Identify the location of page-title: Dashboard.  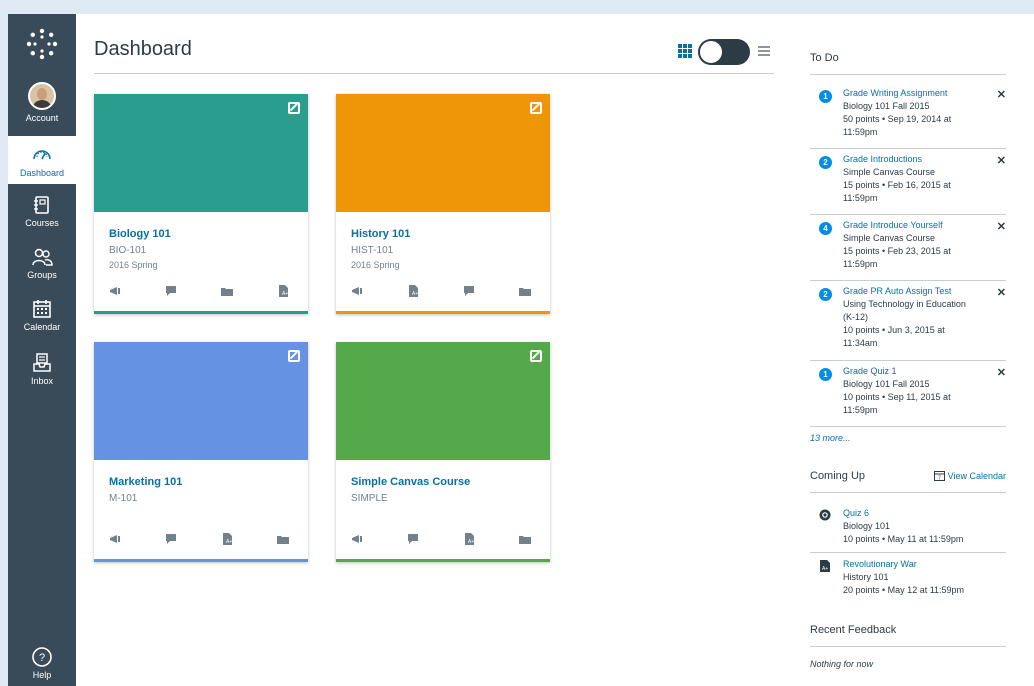
(143, 49).